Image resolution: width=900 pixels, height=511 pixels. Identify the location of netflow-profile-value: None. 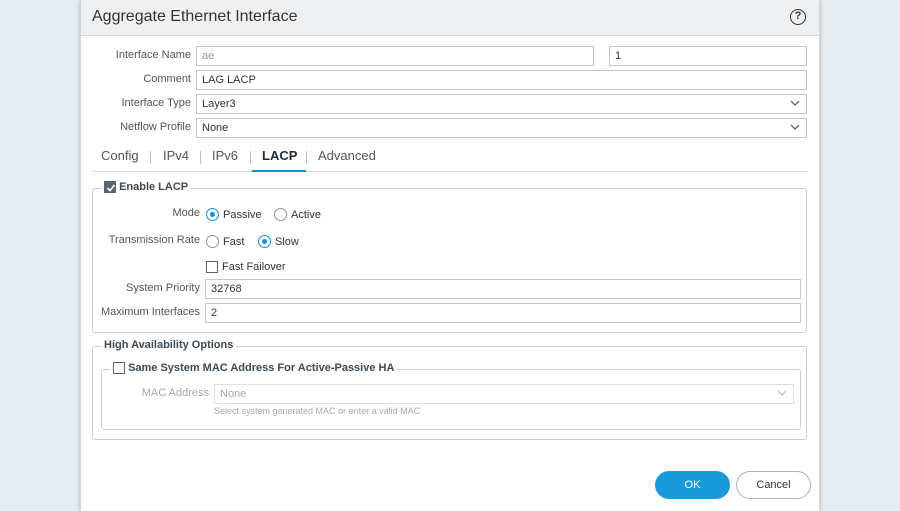
(215, 128).